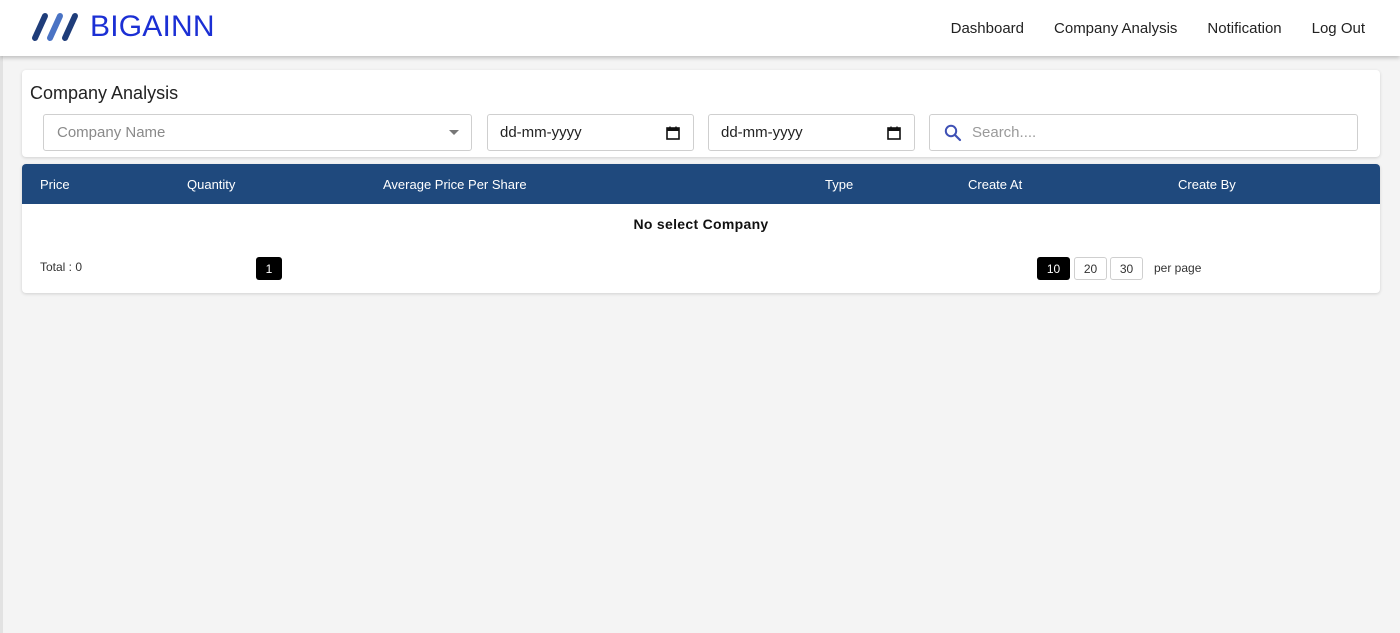  Describe the element at coordinates (55, 184) in the screenshot. I see `column-header-price: Price` at that location.